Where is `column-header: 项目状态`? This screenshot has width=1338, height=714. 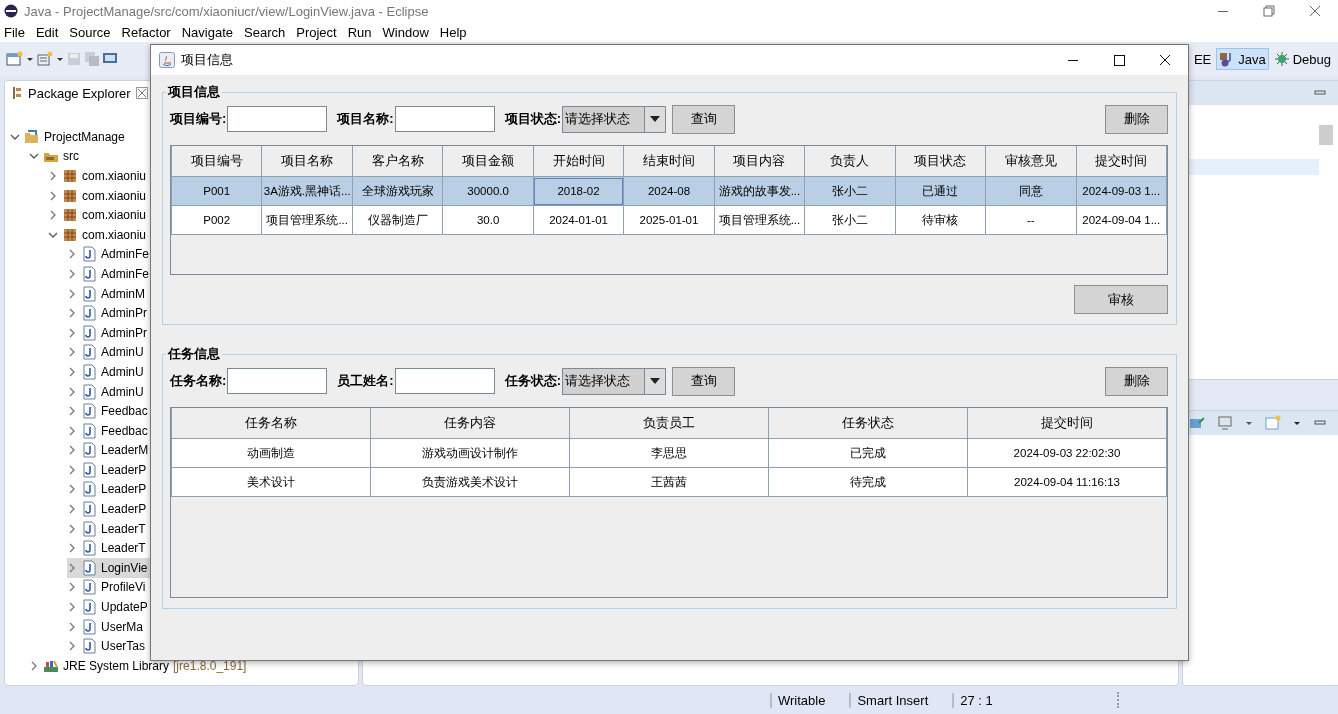 column-header: 项目状态 is located at coordinates (940, 161).